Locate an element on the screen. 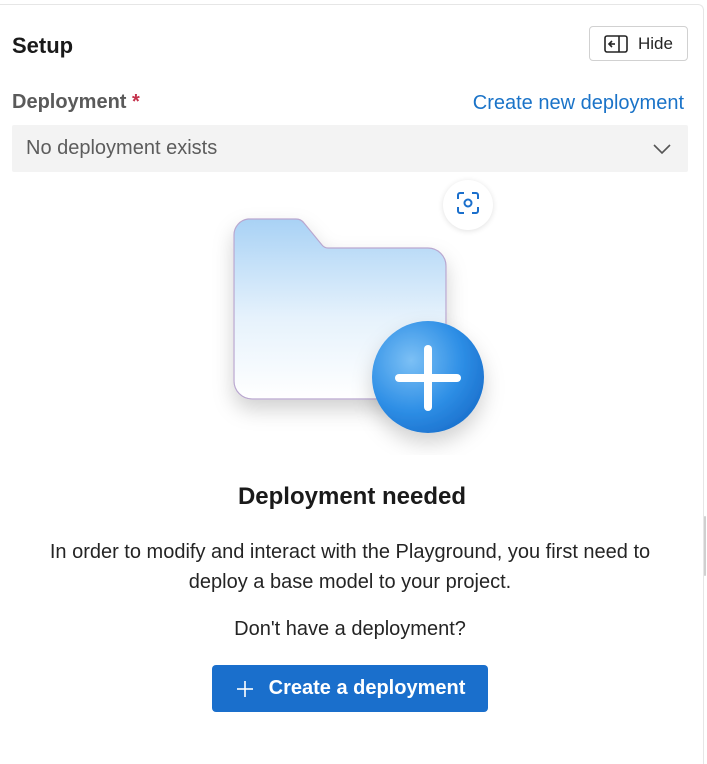 The image size is (707, 764). scrollbar-thumb is located at coordinates (705, 546).